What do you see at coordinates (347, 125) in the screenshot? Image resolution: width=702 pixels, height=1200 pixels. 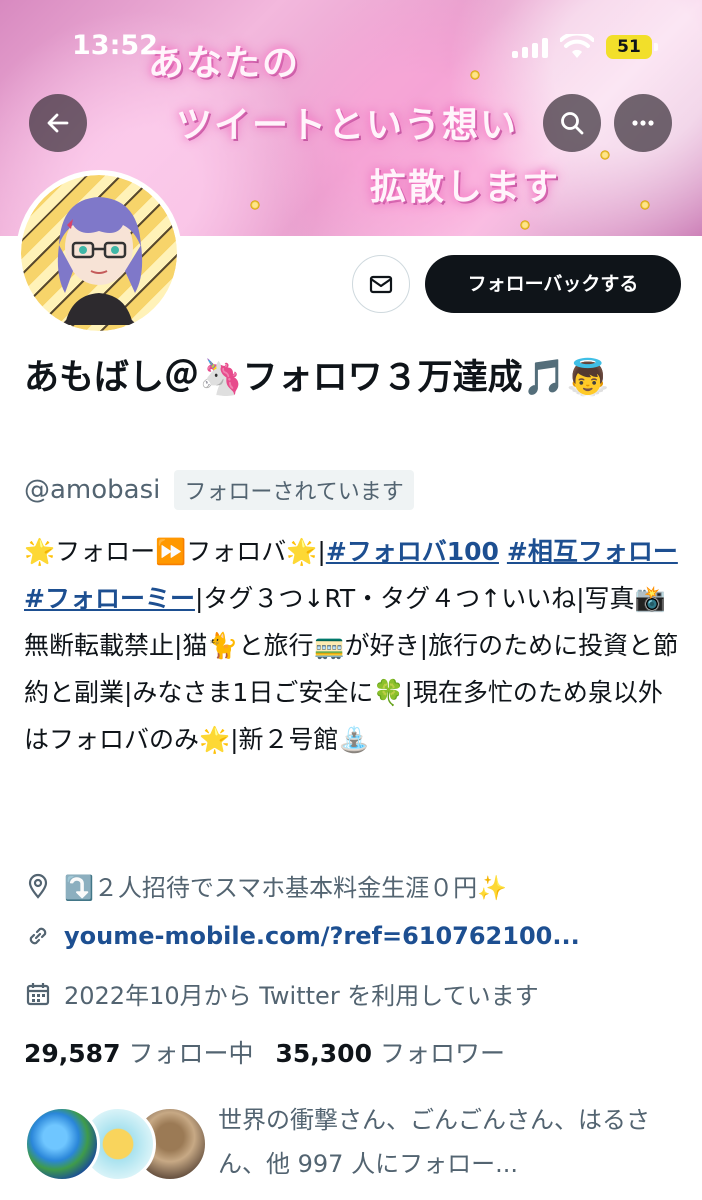 I see `banner-text-line2: ツイートという想い` at bounding box center [347, 125].